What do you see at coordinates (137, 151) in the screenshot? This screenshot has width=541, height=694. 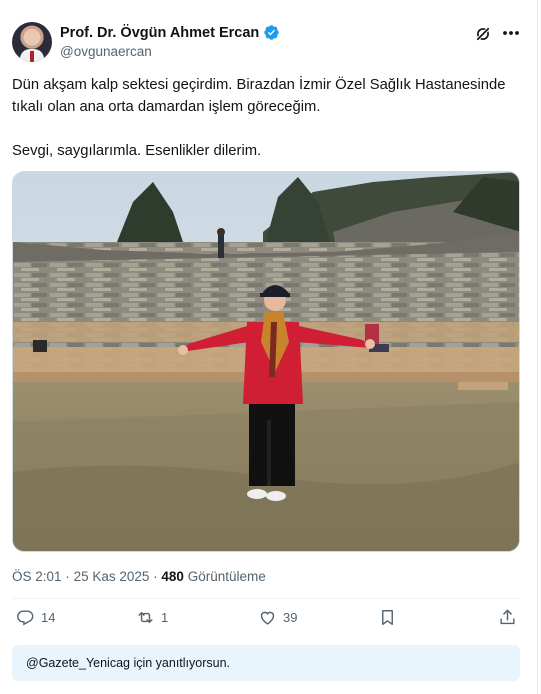 I see `tweet-paragraph: Sevgi, saygılarımla. Esenlikler dilerim.` at bounding box center [137, 151].